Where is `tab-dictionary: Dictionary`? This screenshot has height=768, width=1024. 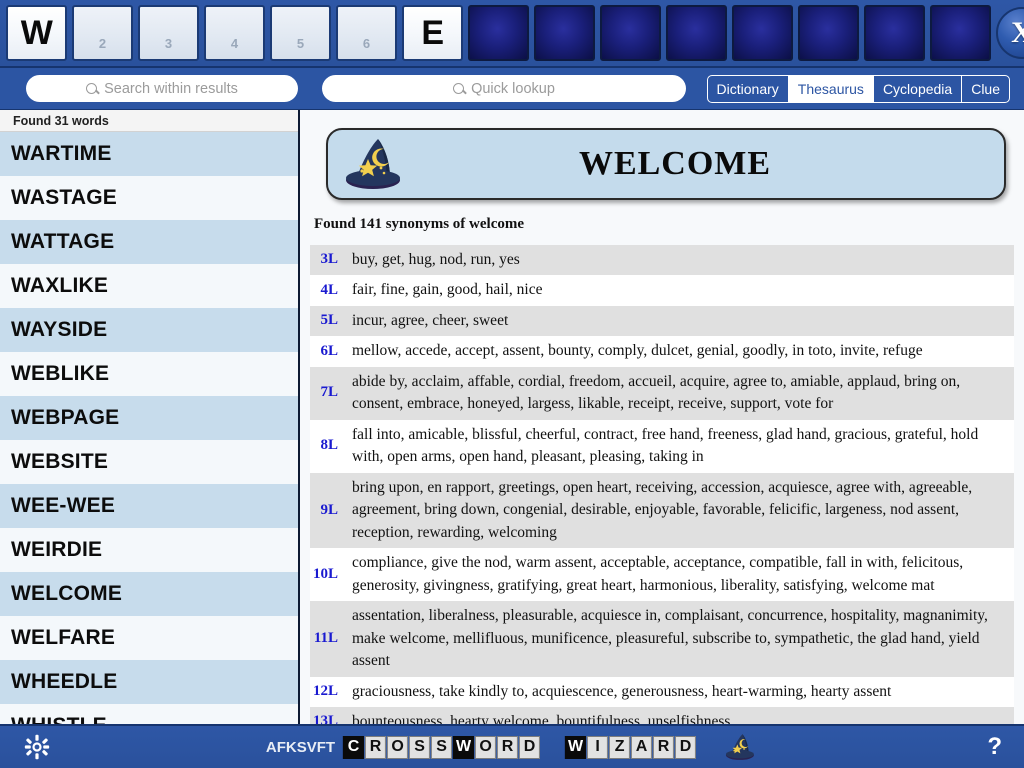 tab-dictionary: Dictionary is located at coordinates (748, 88).